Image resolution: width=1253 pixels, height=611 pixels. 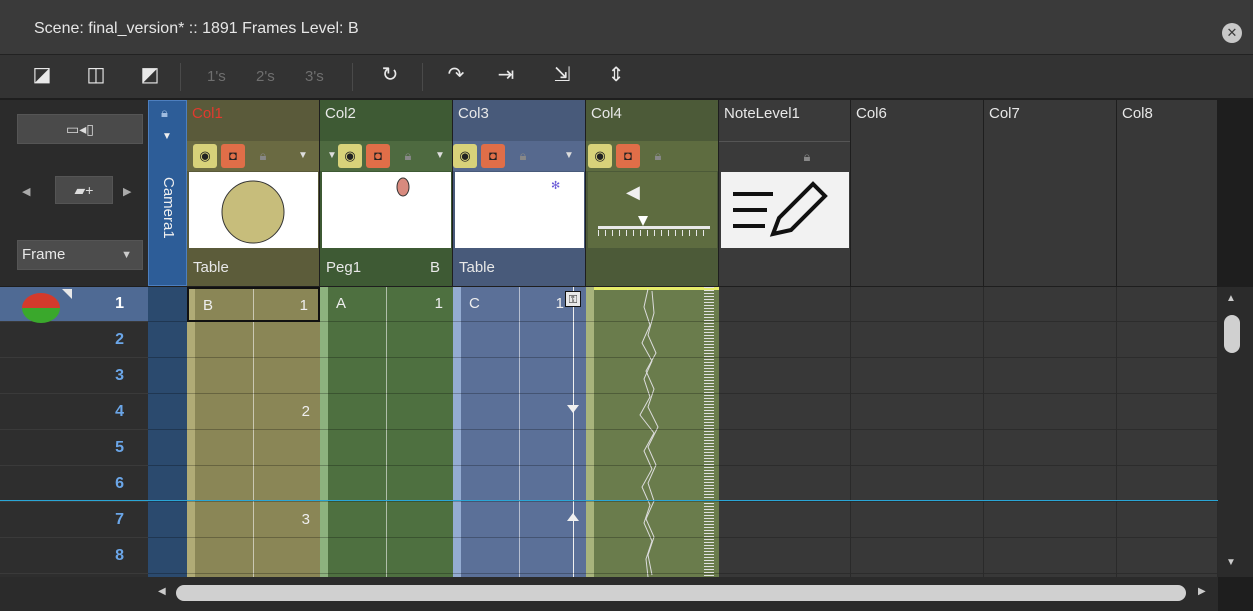 What do you see at coordinates (1232, 33) in the screenshot?
I see `close-icon: ✕` at bounding box center [1232, 33].